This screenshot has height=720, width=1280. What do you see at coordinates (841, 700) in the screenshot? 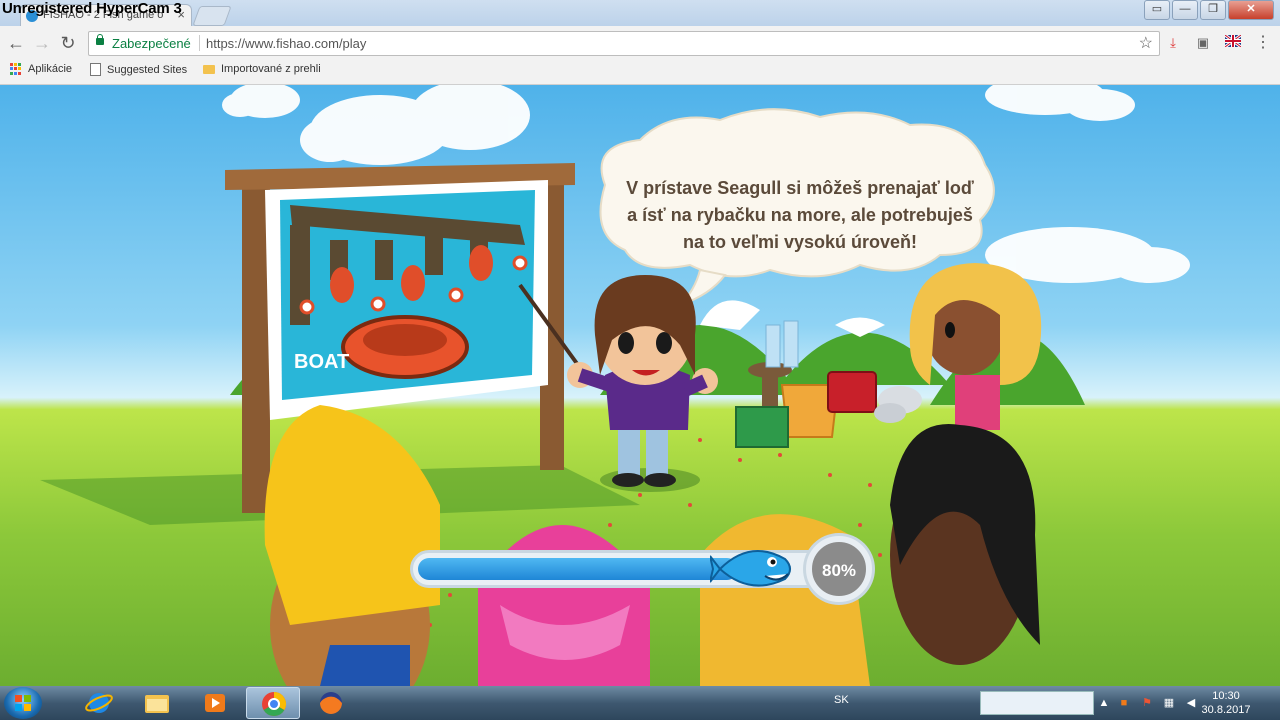
I see `language-indicator: SK` at bounding box center [841, 700].